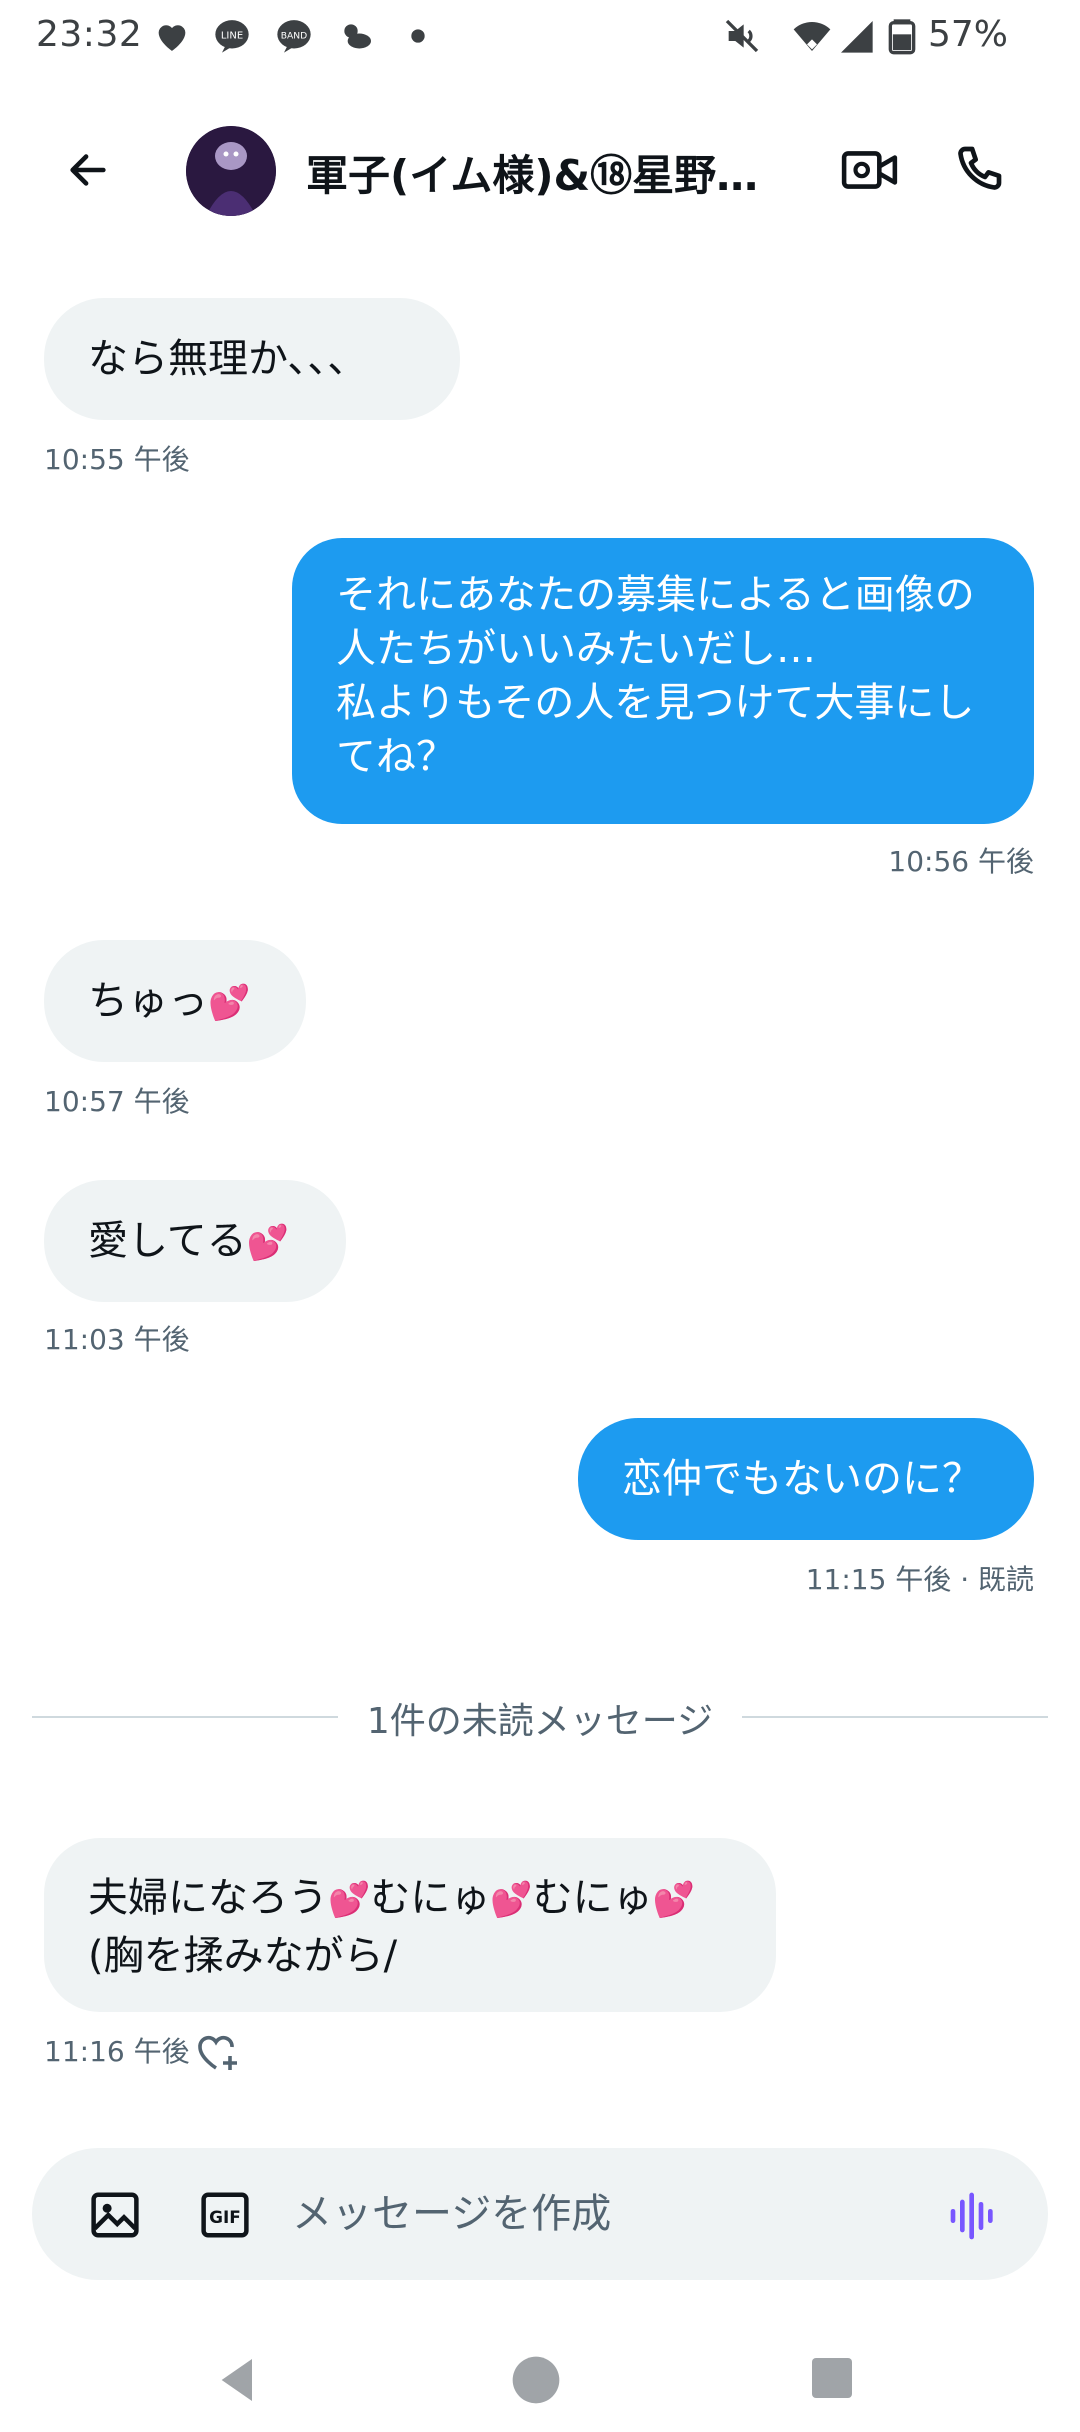 This screenshot has width=1080, height=2432. What do you see at coordinates (832, 2378) in the screenshot?
I see `nav-recents-icon` at bounding box center [832, 2378].